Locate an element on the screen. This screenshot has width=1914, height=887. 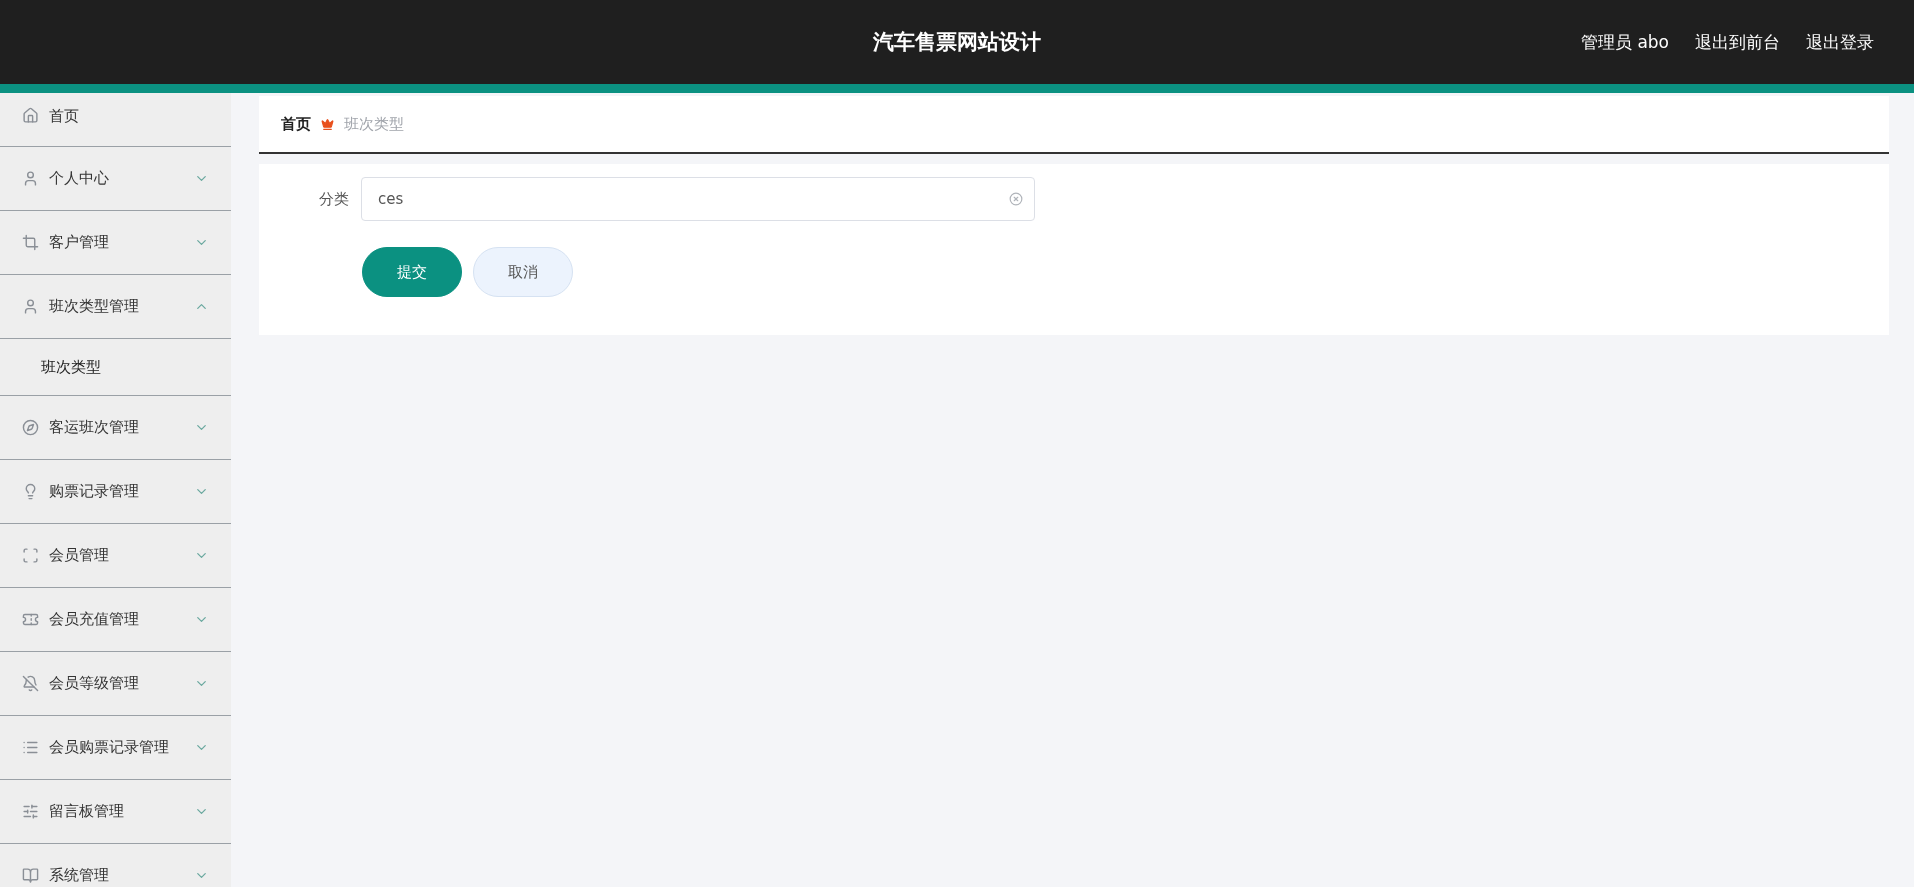
sidebar-item: 客运班次管理 is located at coordinates (115, 428).